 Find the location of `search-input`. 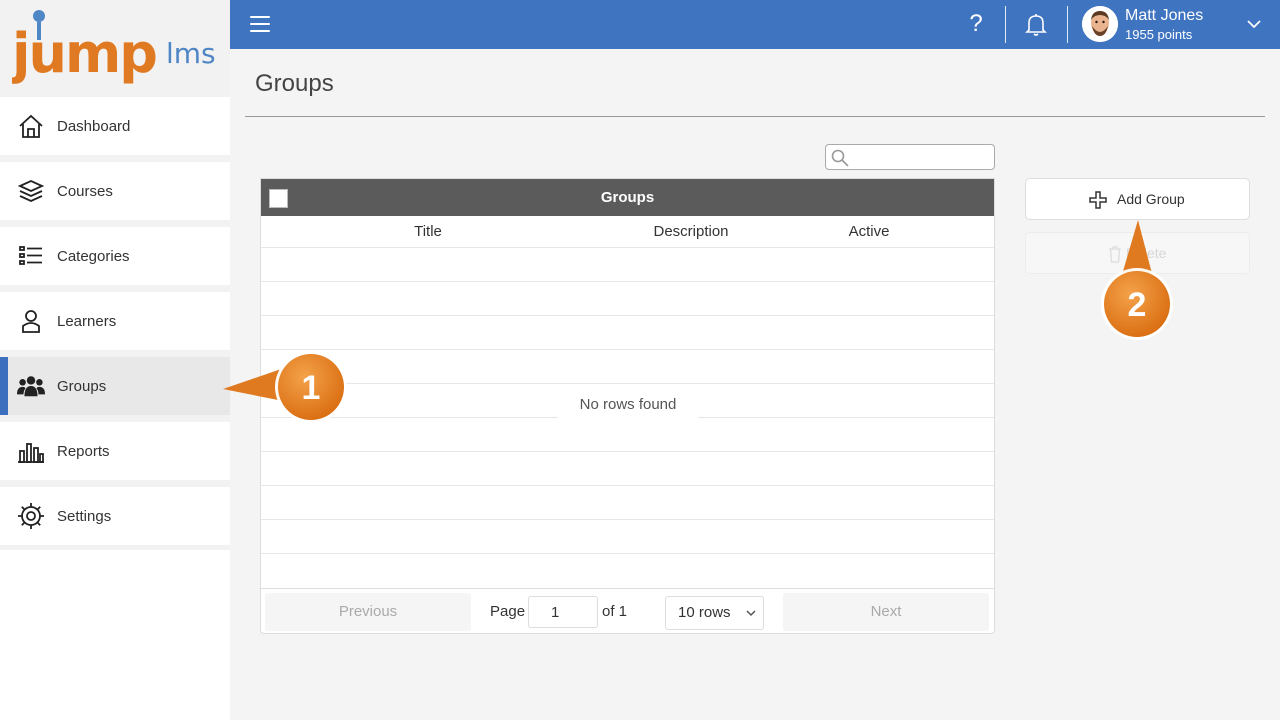

search-input is located at coordinates (921, 157).